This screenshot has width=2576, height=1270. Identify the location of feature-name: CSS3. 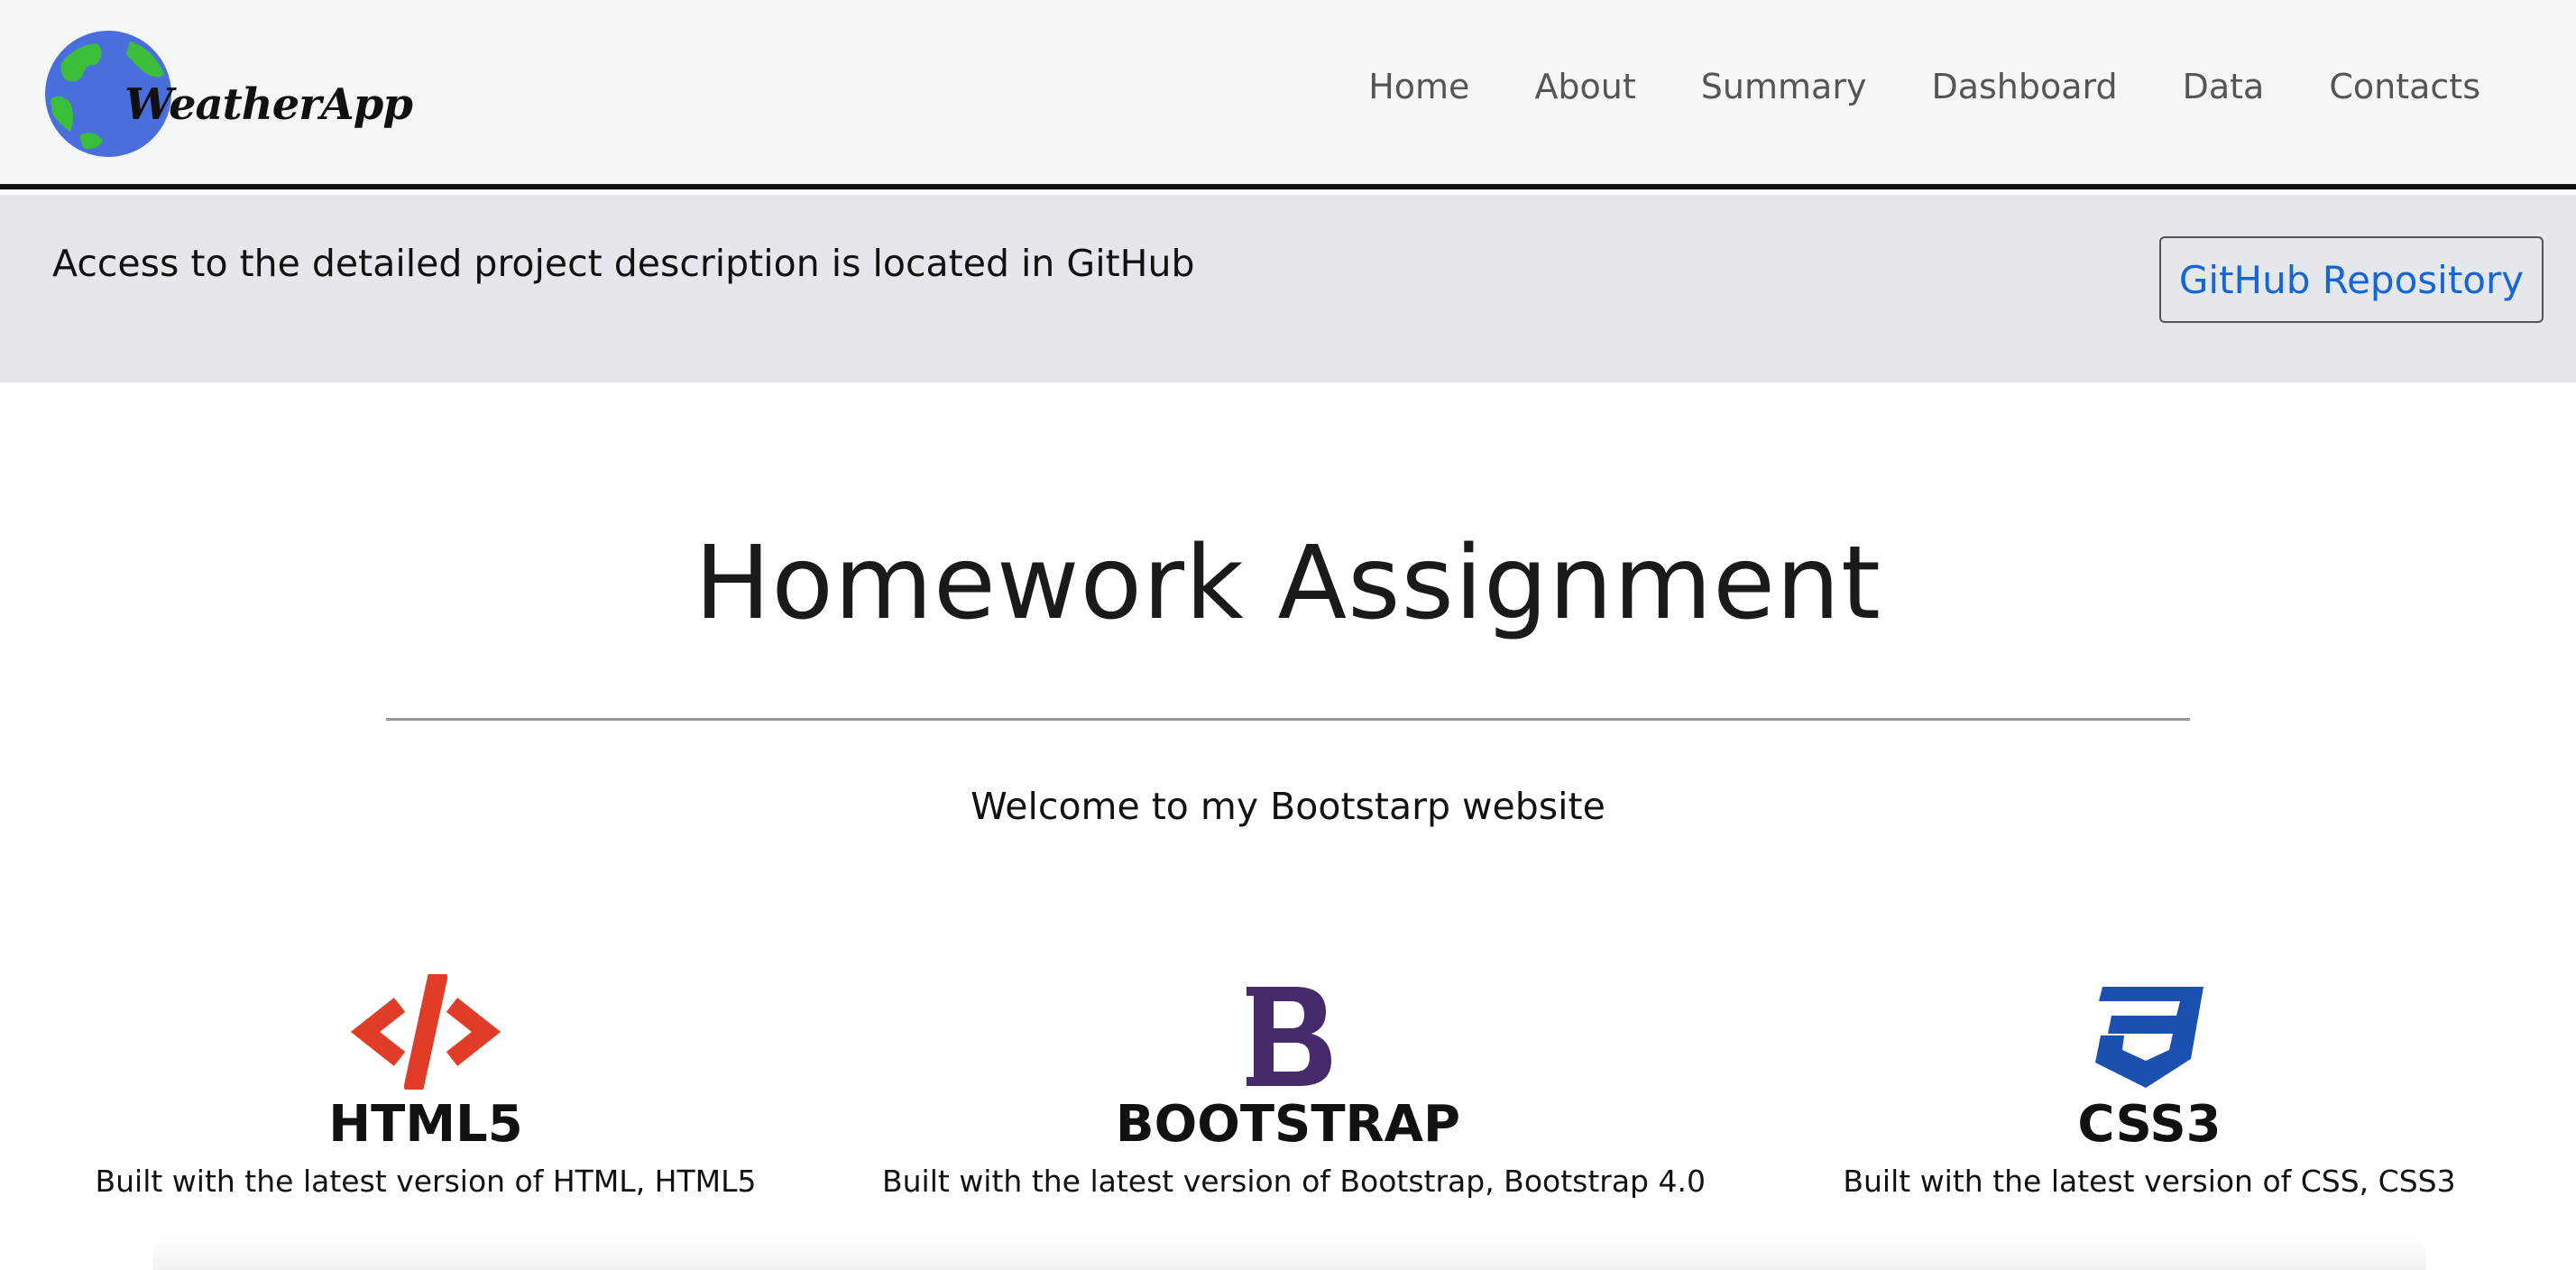
(2149, 1124).